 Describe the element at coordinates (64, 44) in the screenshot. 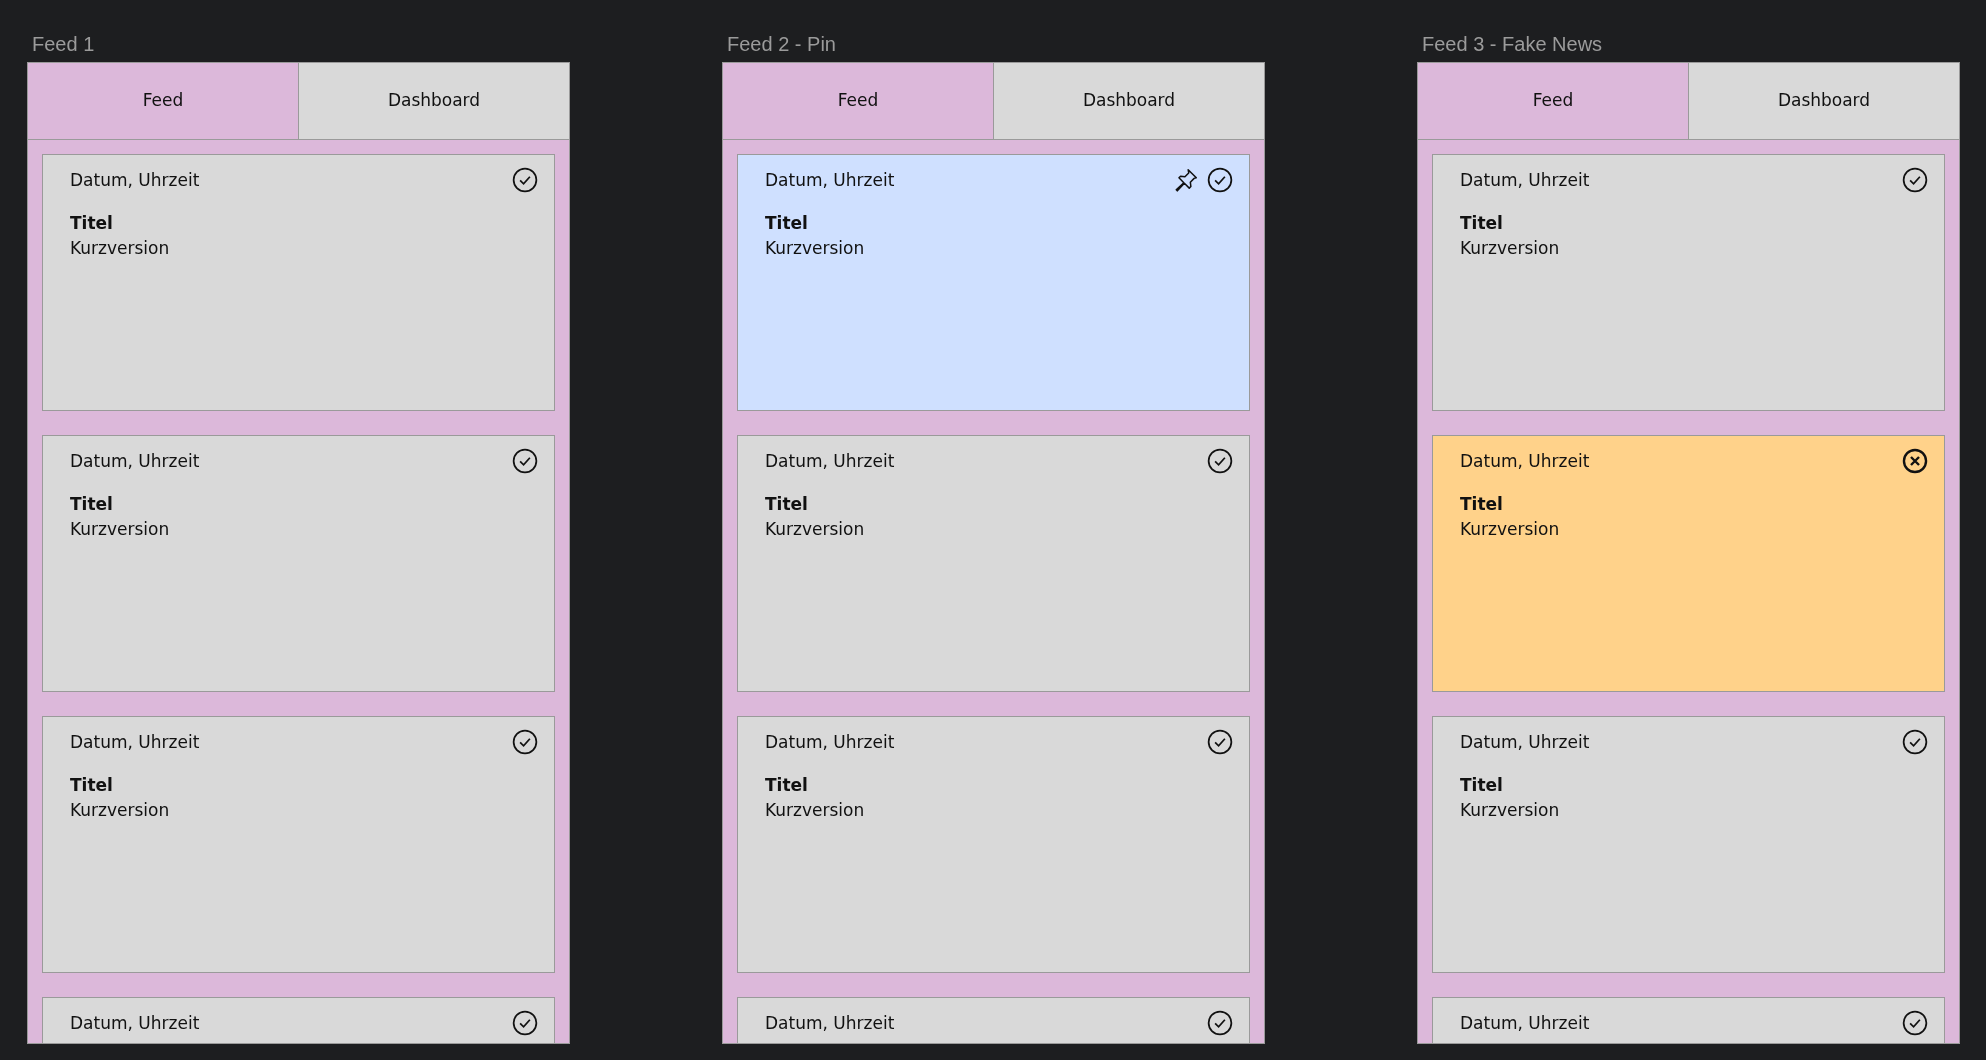

I see `frame-label: Feed 1` at that location.